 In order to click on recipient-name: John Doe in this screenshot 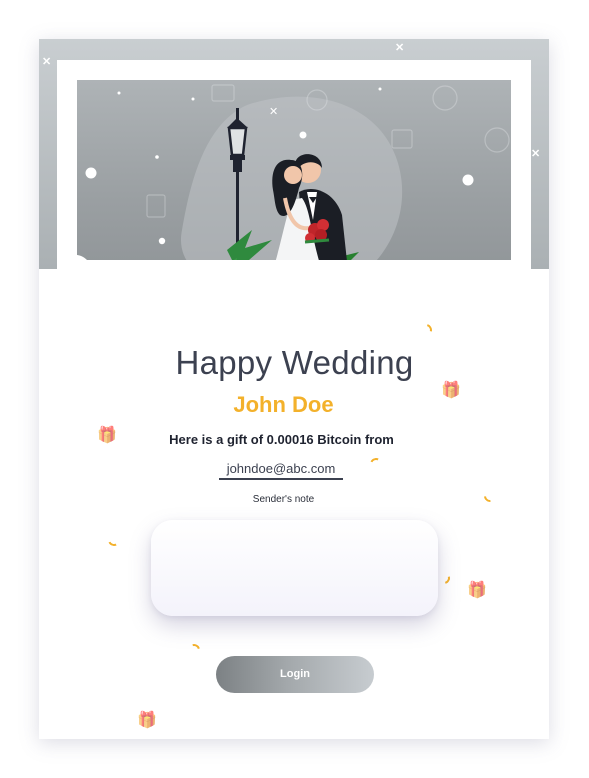, I will do `click(283, 404)`.